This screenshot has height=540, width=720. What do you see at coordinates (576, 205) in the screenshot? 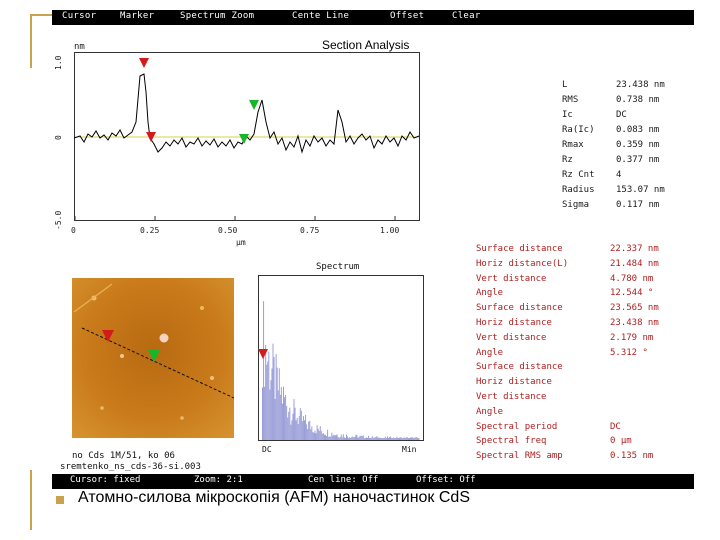
I see `stat-label: Sigma` at bounding box center [576, 205].